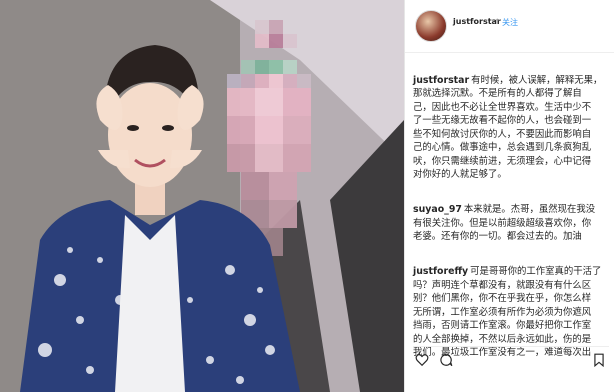 The width and height of the screenshot is (614, 392). What do you see at coordinates (510, 22) in the screenshot?
I see `follow-button: 关注` at bounding box center [510, 22].